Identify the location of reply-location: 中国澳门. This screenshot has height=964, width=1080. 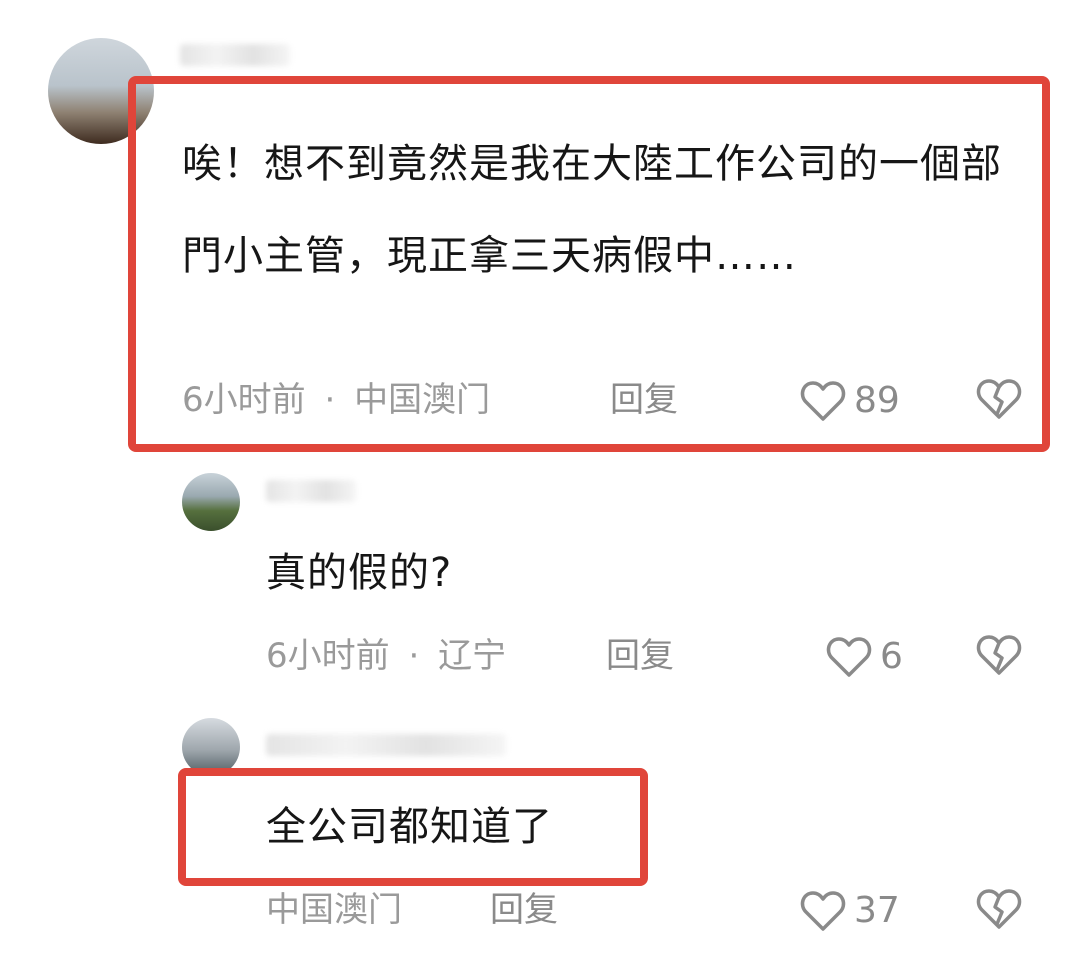
(334, 910).